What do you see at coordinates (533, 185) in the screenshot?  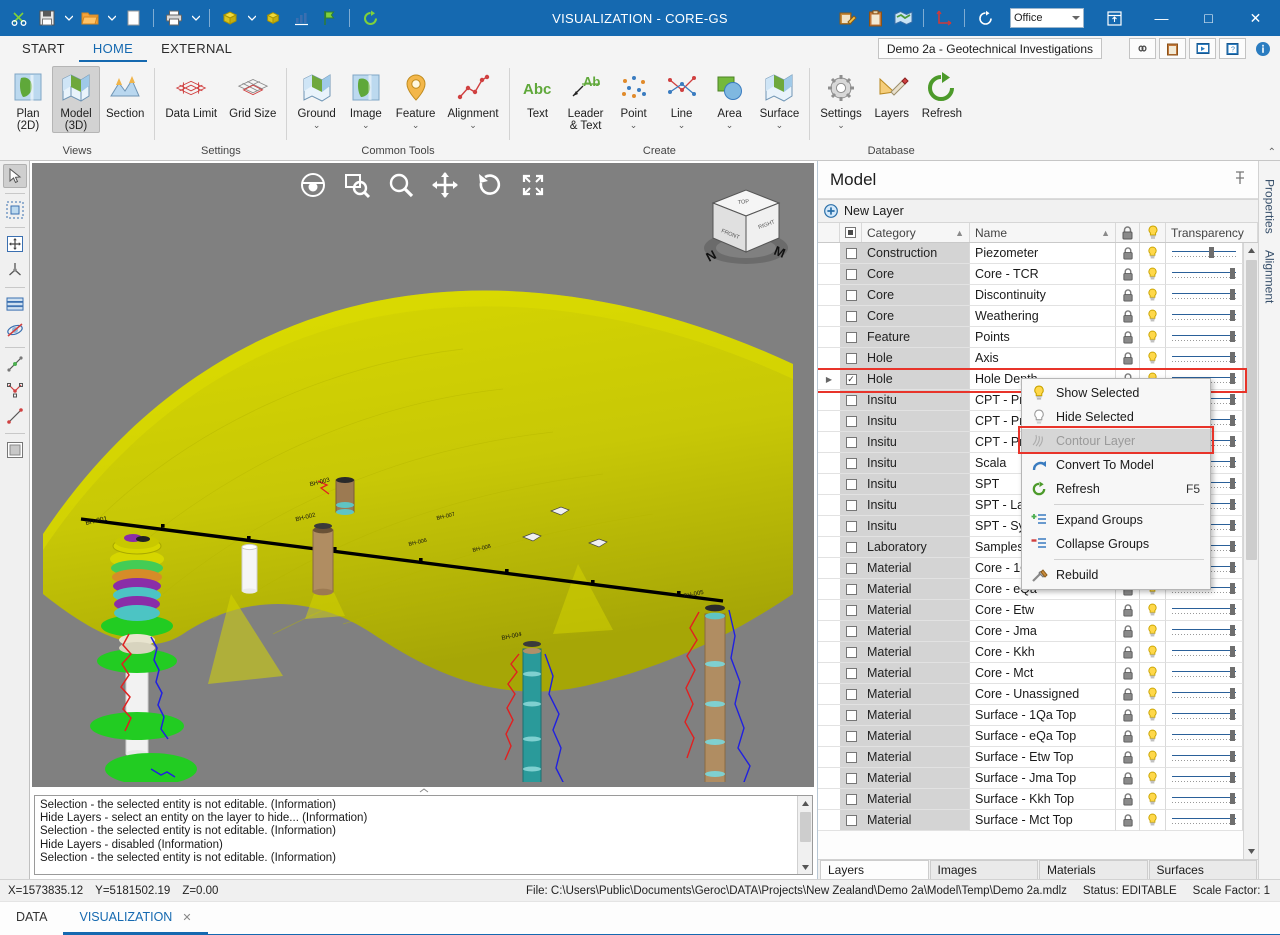 I see `fit-extents-icon` at bounding box center [533, 185].